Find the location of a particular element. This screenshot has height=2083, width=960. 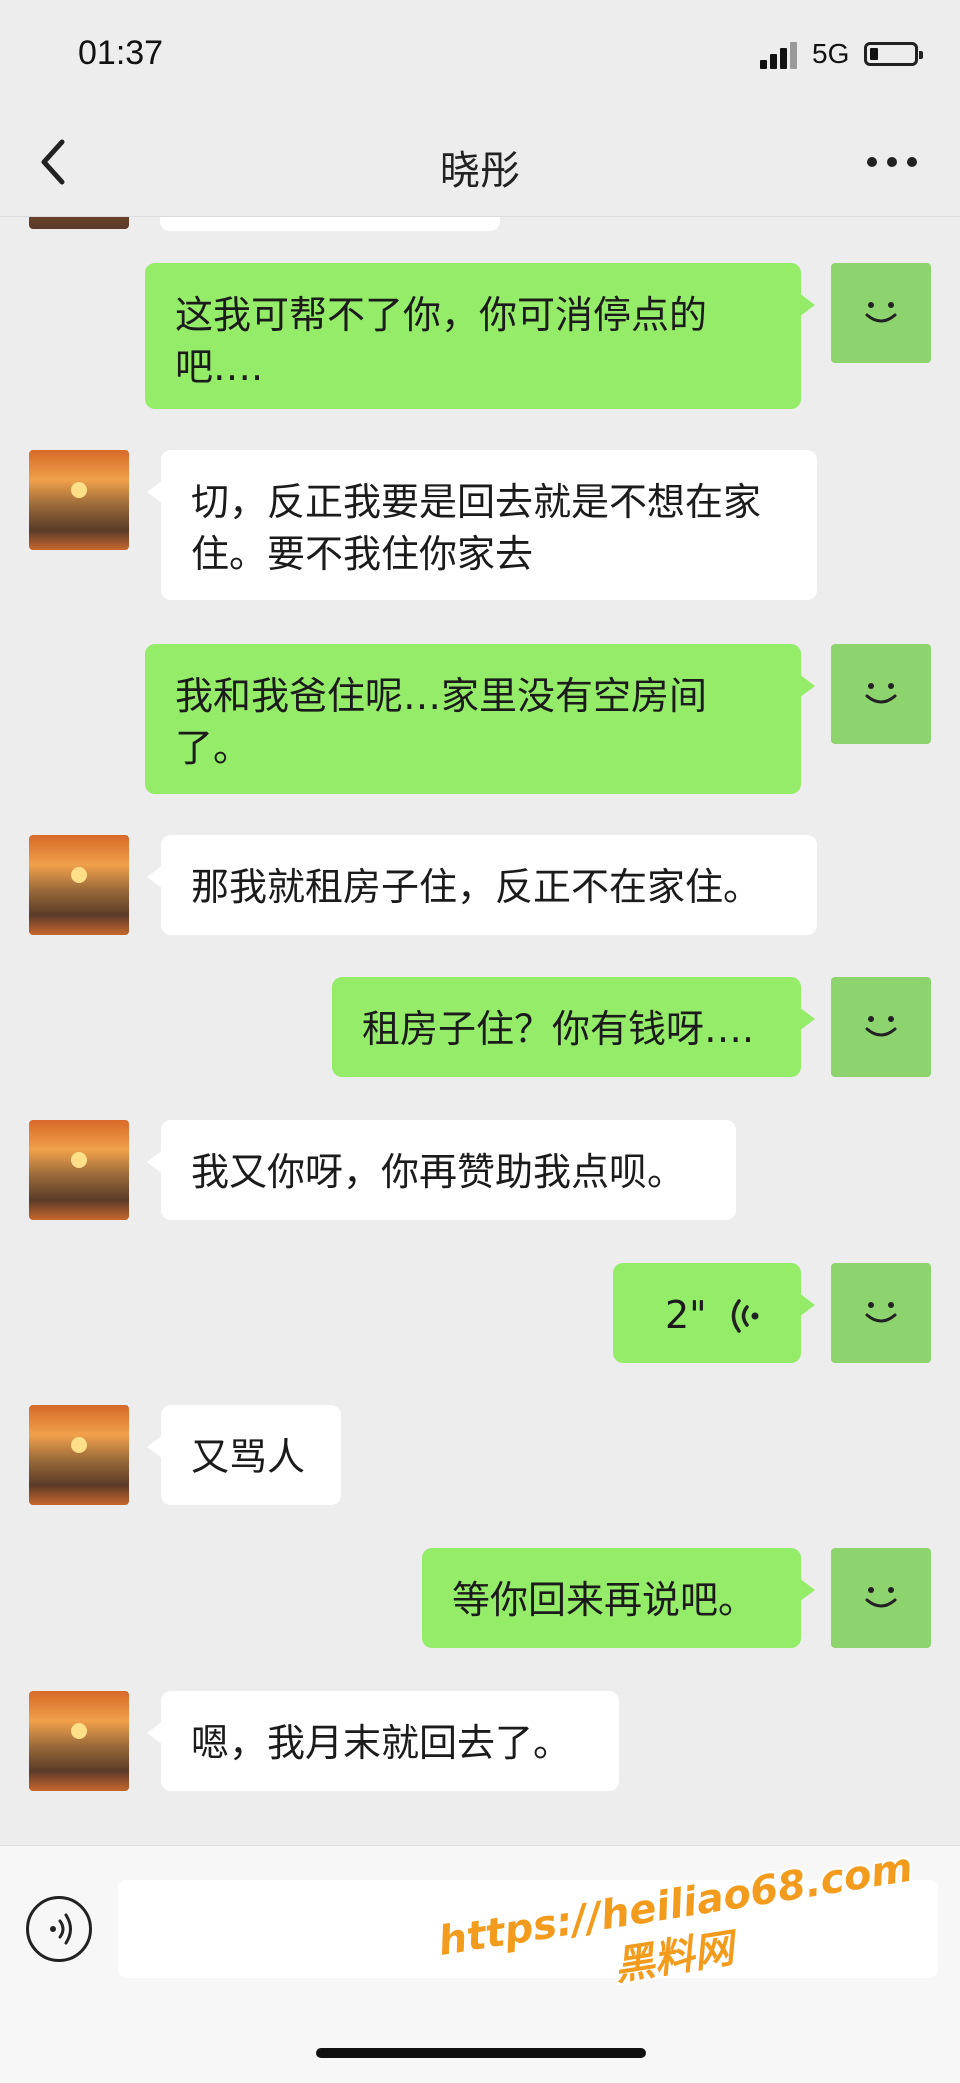

home-indicator is located at coordinates (481, 2053).